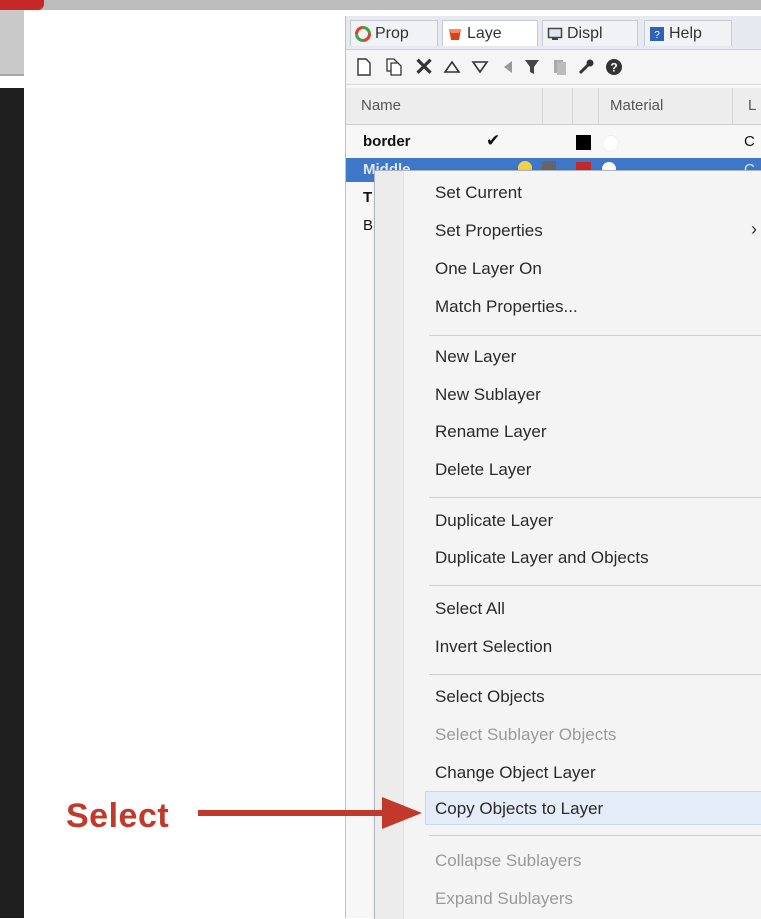  What do you see at coordinates (364, 67) in the screenshot?
I see `new-layer-icon` at bounding box center [364, 67].